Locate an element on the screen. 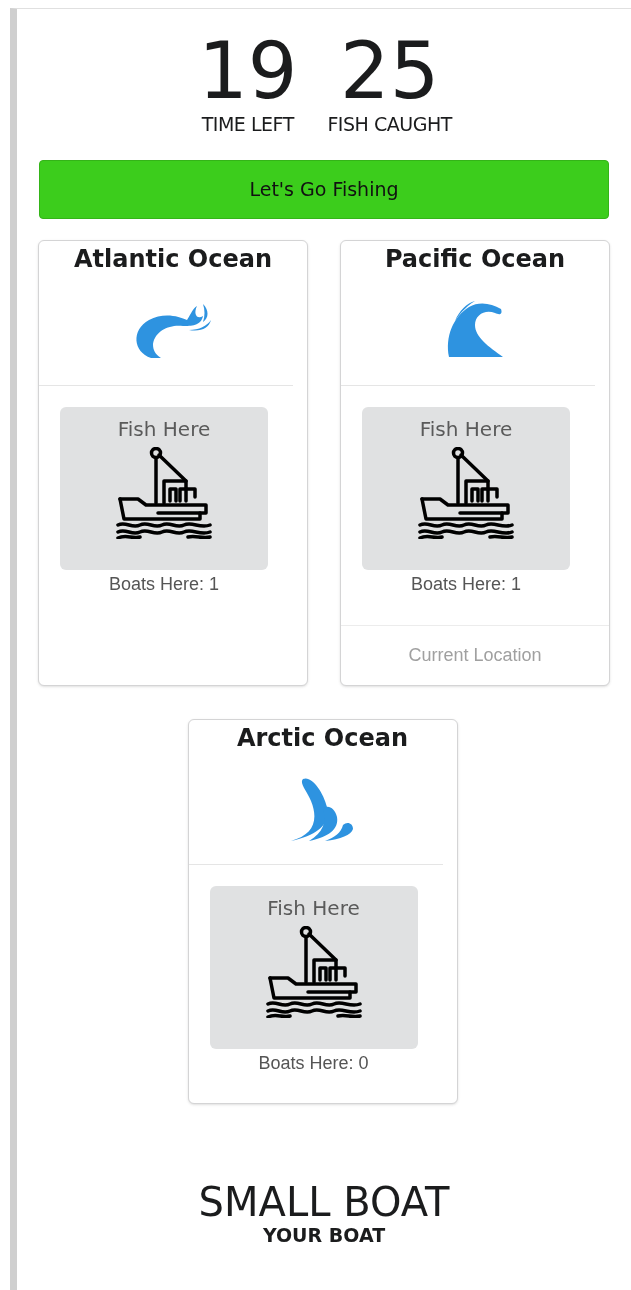 Image resolution: width=631 pixels, height=1290 pixels. ocean-wave-icon is located at coordinates (475, 330).